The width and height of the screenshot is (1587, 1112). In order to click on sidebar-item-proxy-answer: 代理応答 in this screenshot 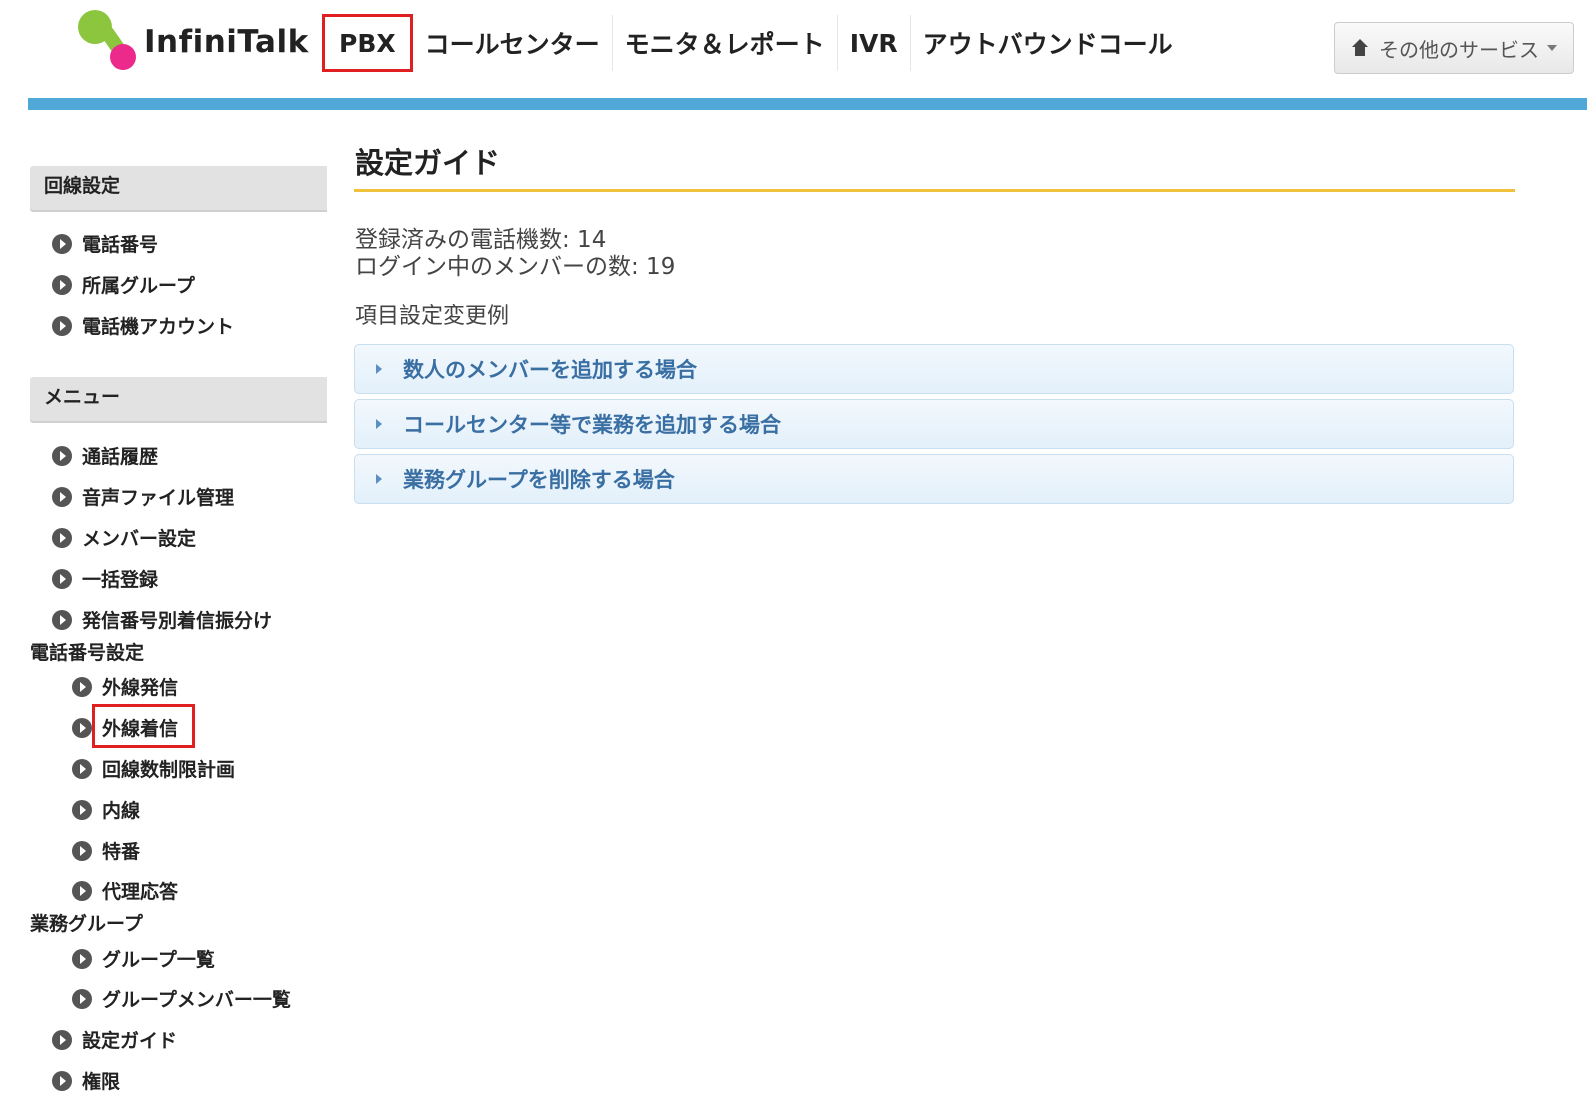, I will do `click(125, 890)`.